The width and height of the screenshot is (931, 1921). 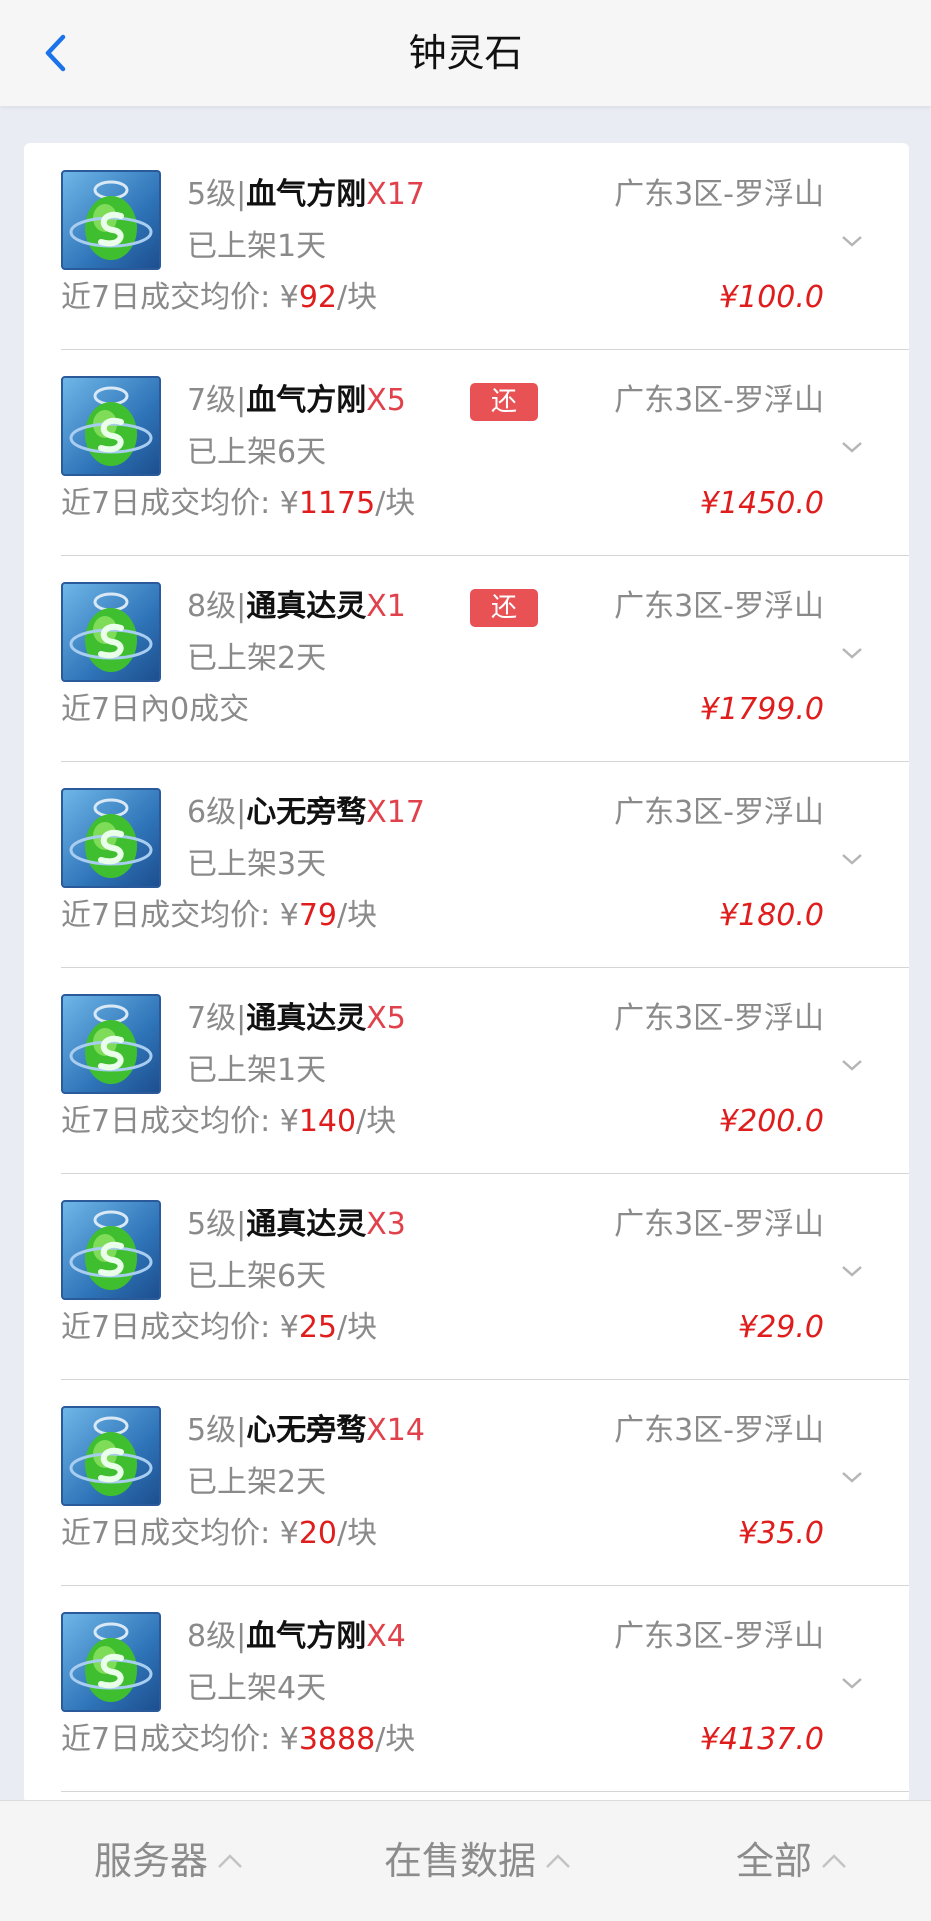 I want to click on avg-price-value: 140, so click(x=327, y=1121).